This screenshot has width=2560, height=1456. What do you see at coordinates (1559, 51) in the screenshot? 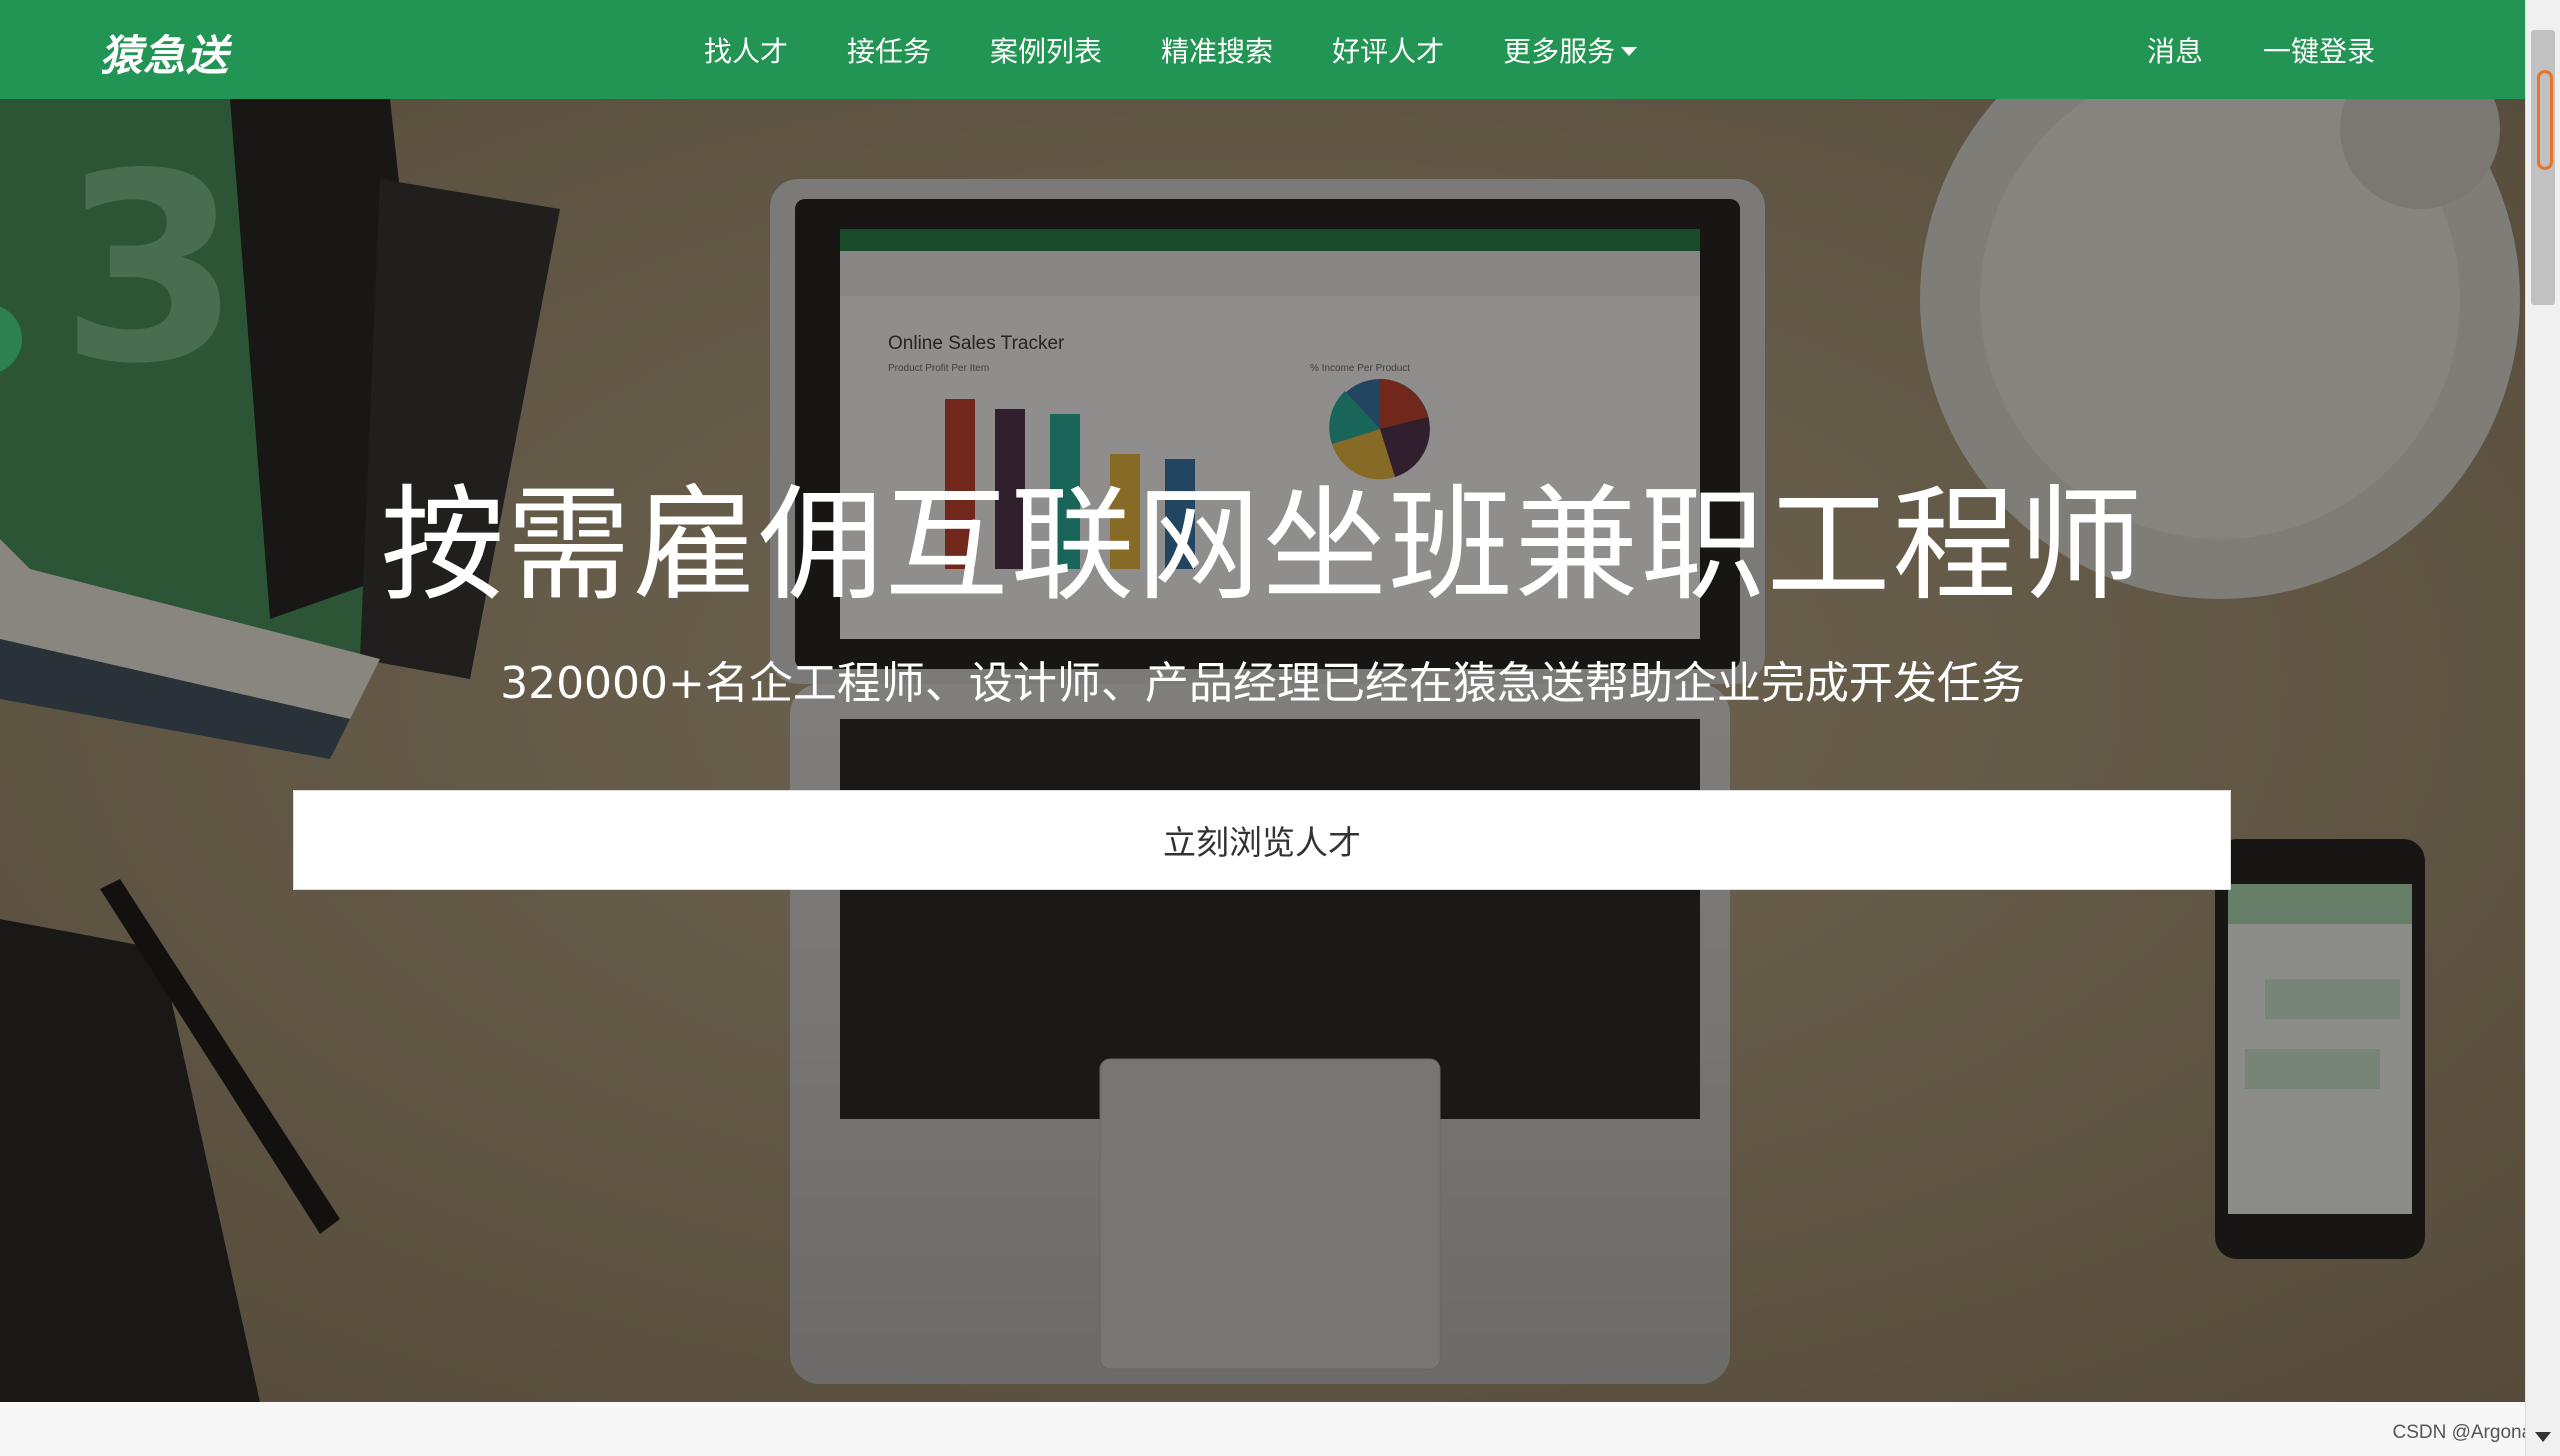
I see `nav-more-services-label: 更多服务` at bounding box center [1559, 51].